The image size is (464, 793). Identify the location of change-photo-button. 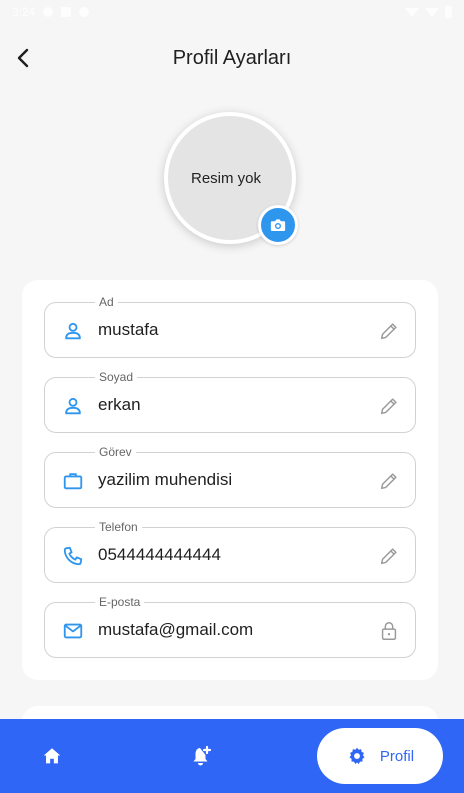
(278, 225).